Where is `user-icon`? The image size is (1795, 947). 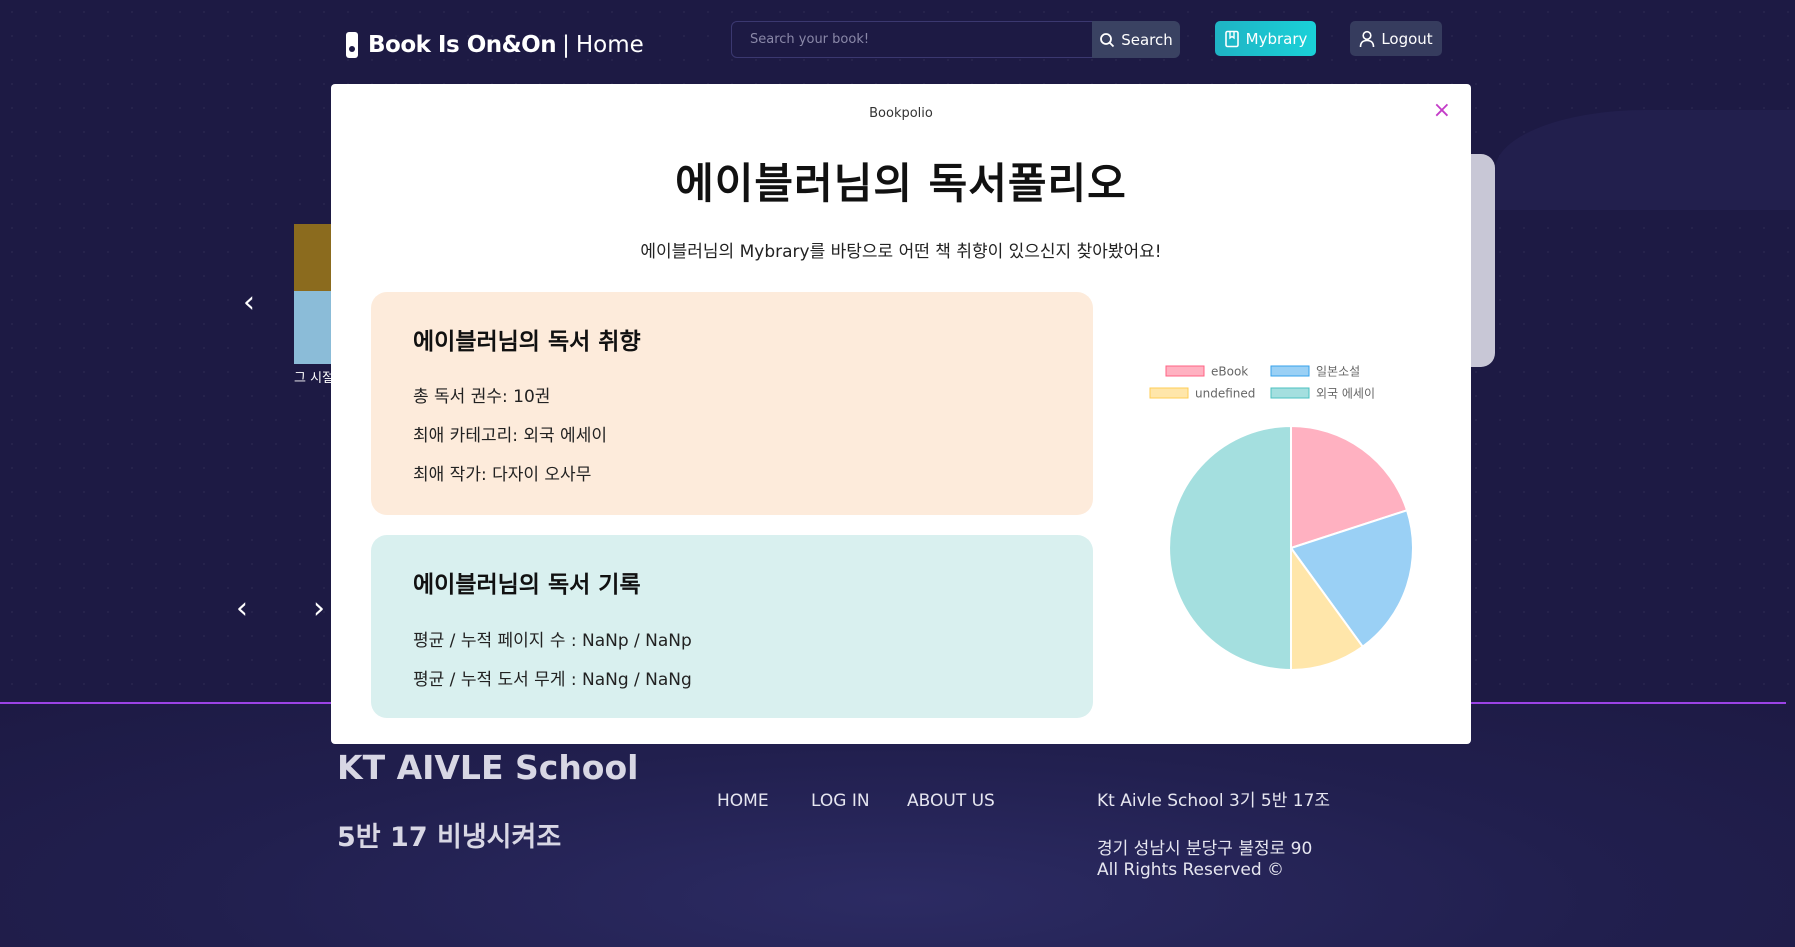
user-icon is located at coordinates (1367, 39).